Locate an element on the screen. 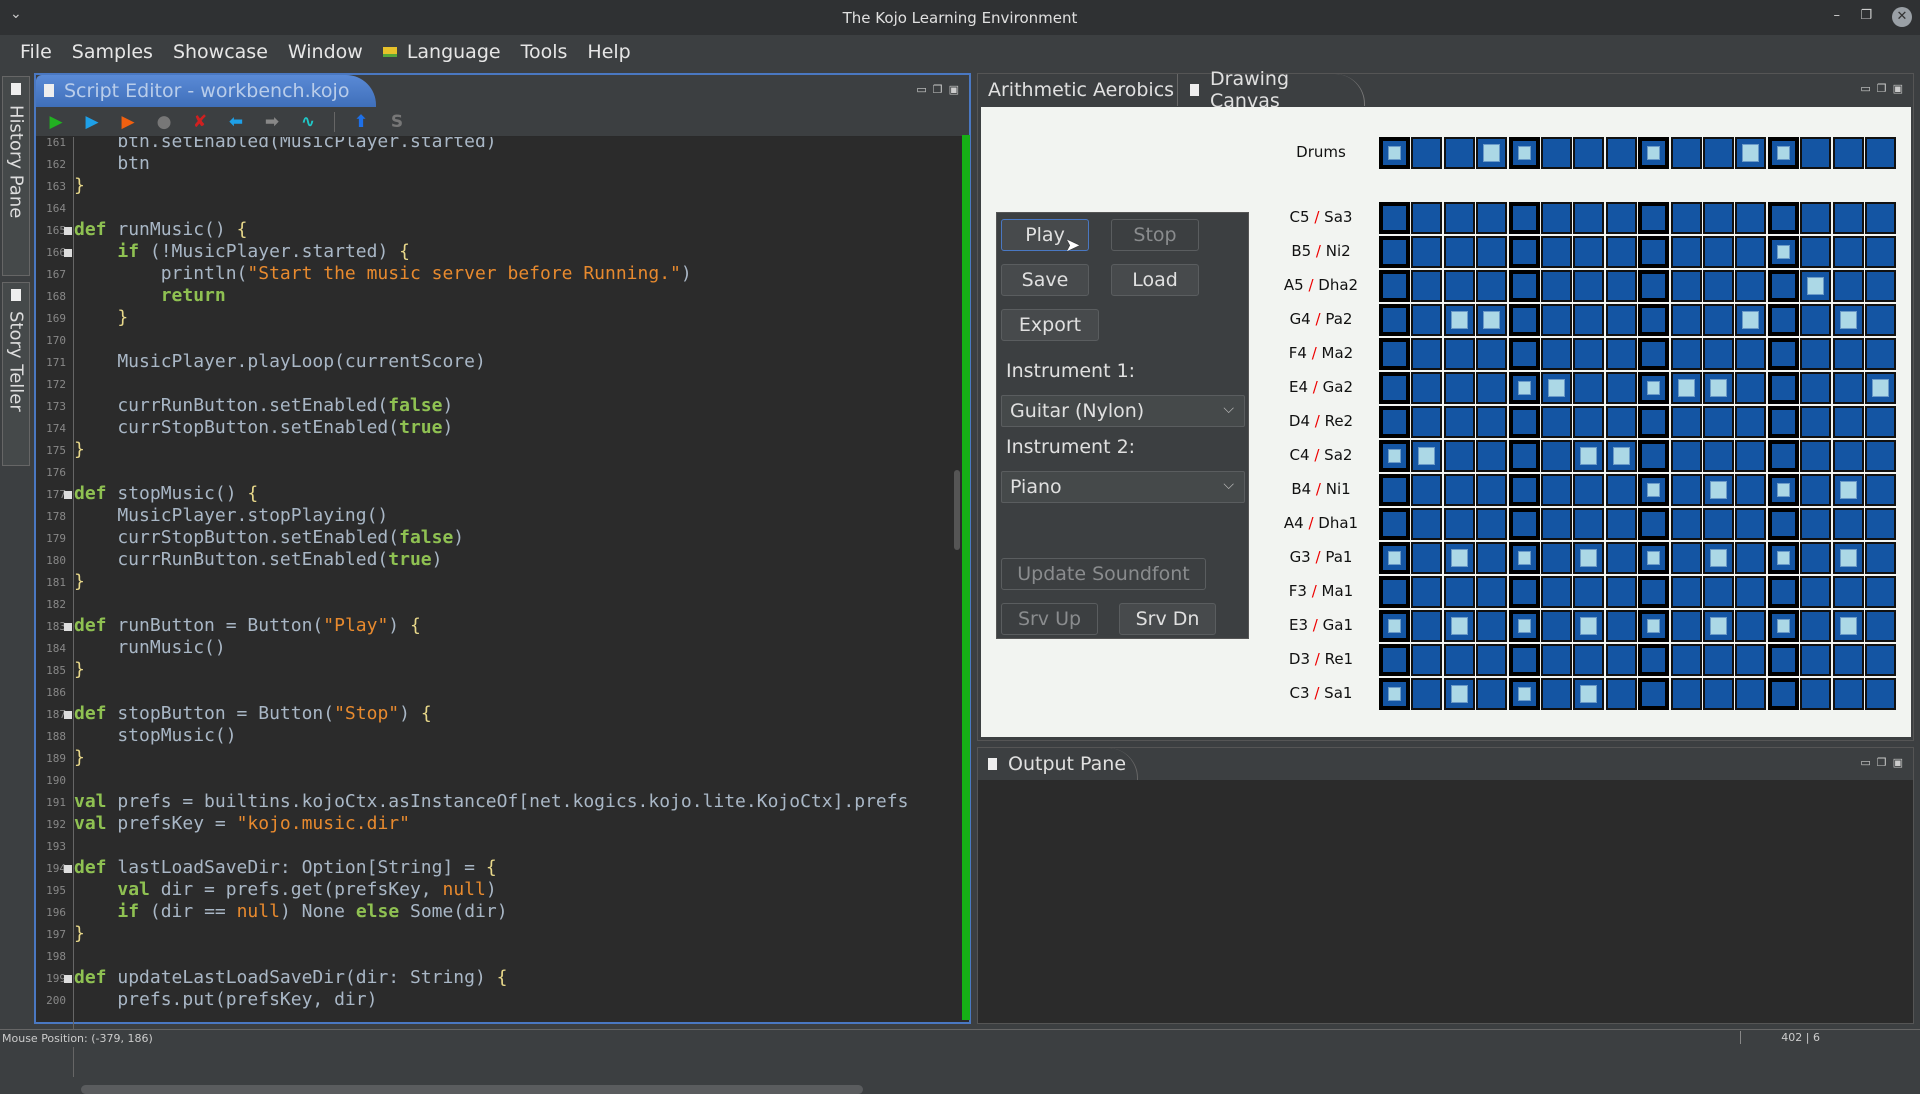  check-icon: ✘ is located at coordinates (200, 122).